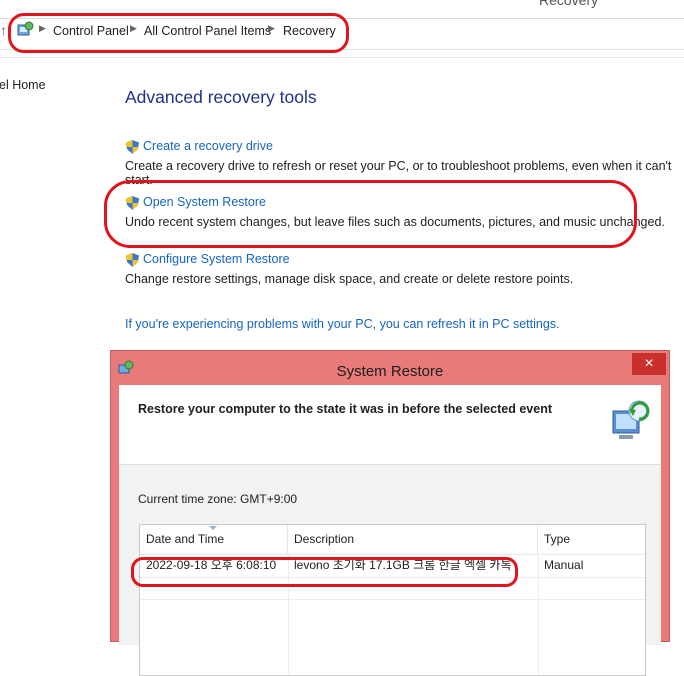 The width and height of the screenshot is (684, 676). I want to click on close-button: ×, so click(649, 364).